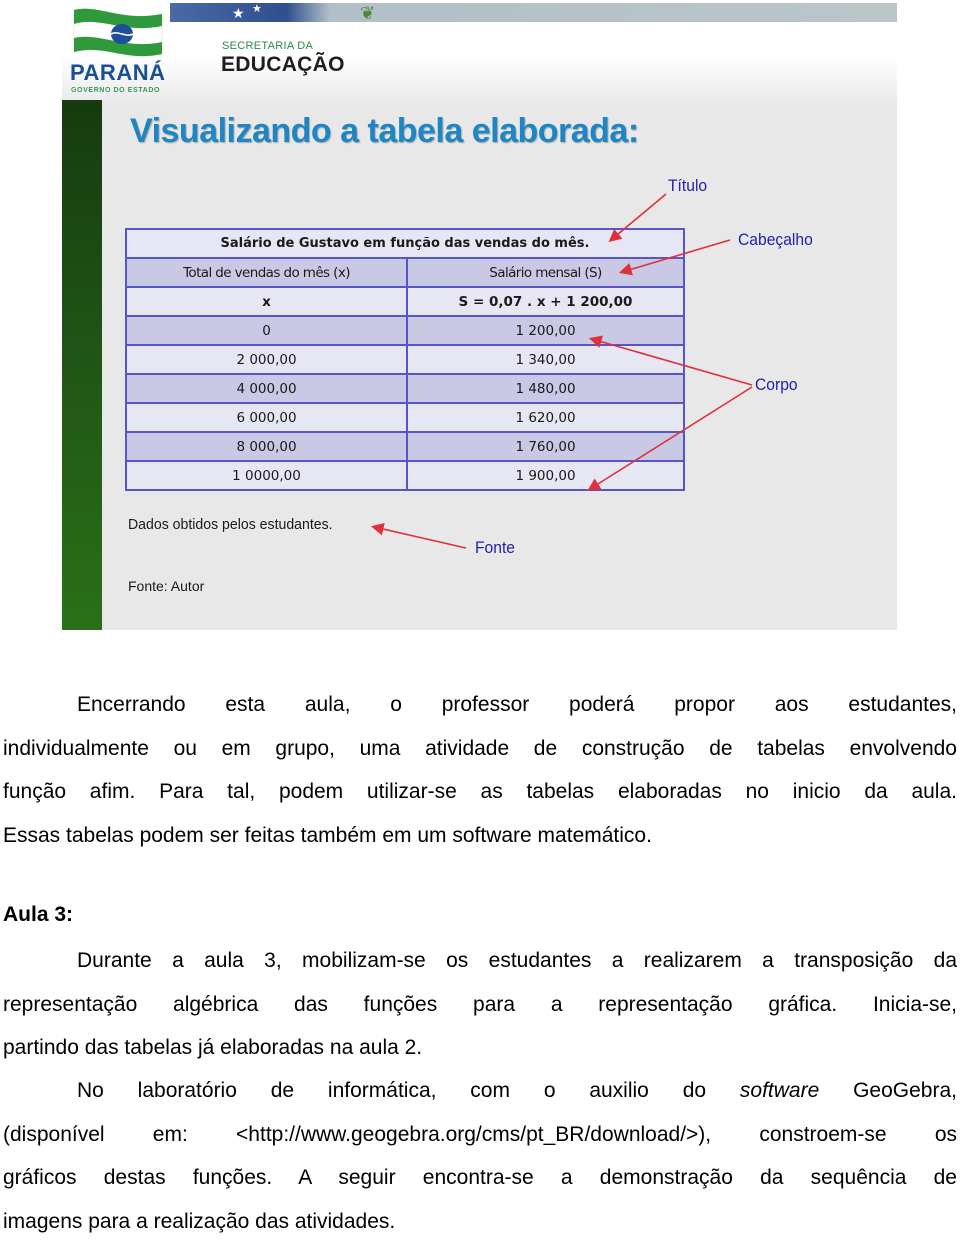 This screenshot has height=1243, width=960. I want to click on parana-flag-icon, so click(118, 33).